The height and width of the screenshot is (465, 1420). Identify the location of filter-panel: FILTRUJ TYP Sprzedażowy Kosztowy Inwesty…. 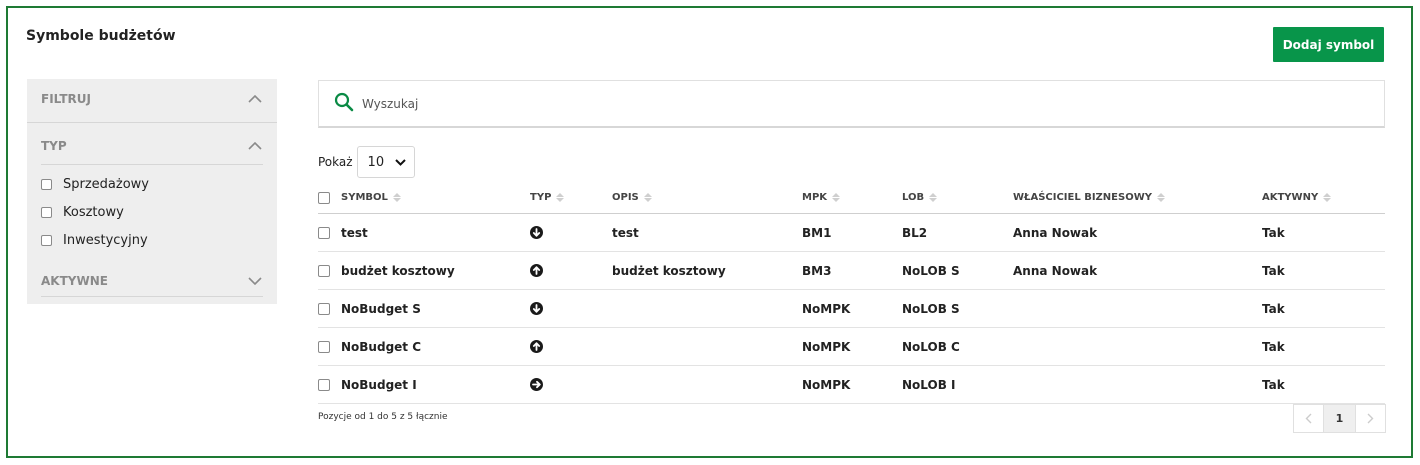
(152, 191).